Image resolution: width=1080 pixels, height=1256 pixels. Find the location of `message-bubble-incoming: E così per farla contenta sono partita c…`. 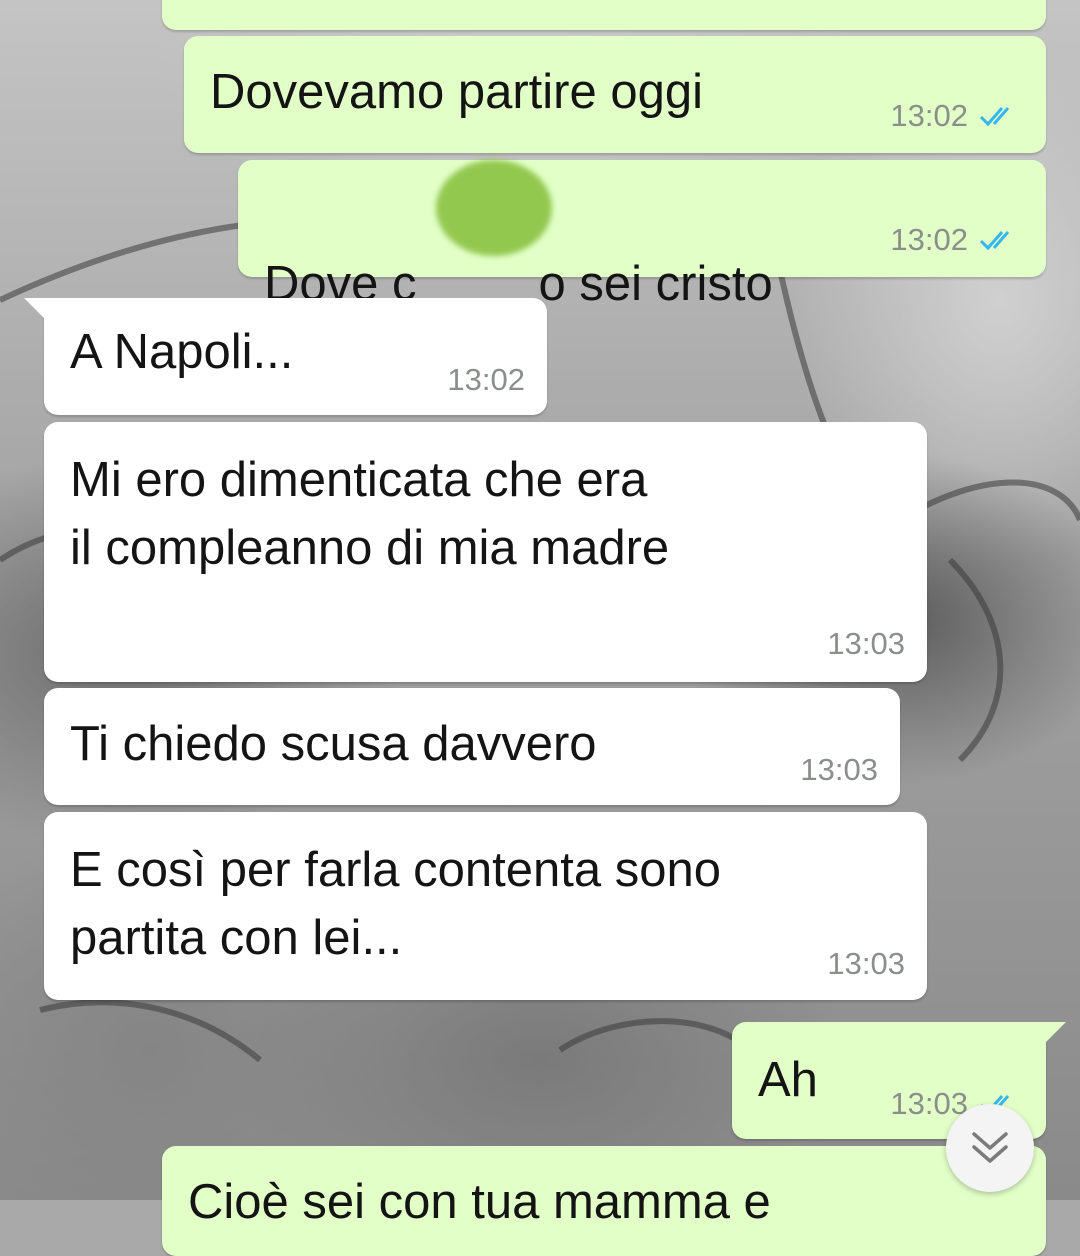

message-bubble-incoming: E così per farla contenta sono partita c… is located at coordinates (485, 906).